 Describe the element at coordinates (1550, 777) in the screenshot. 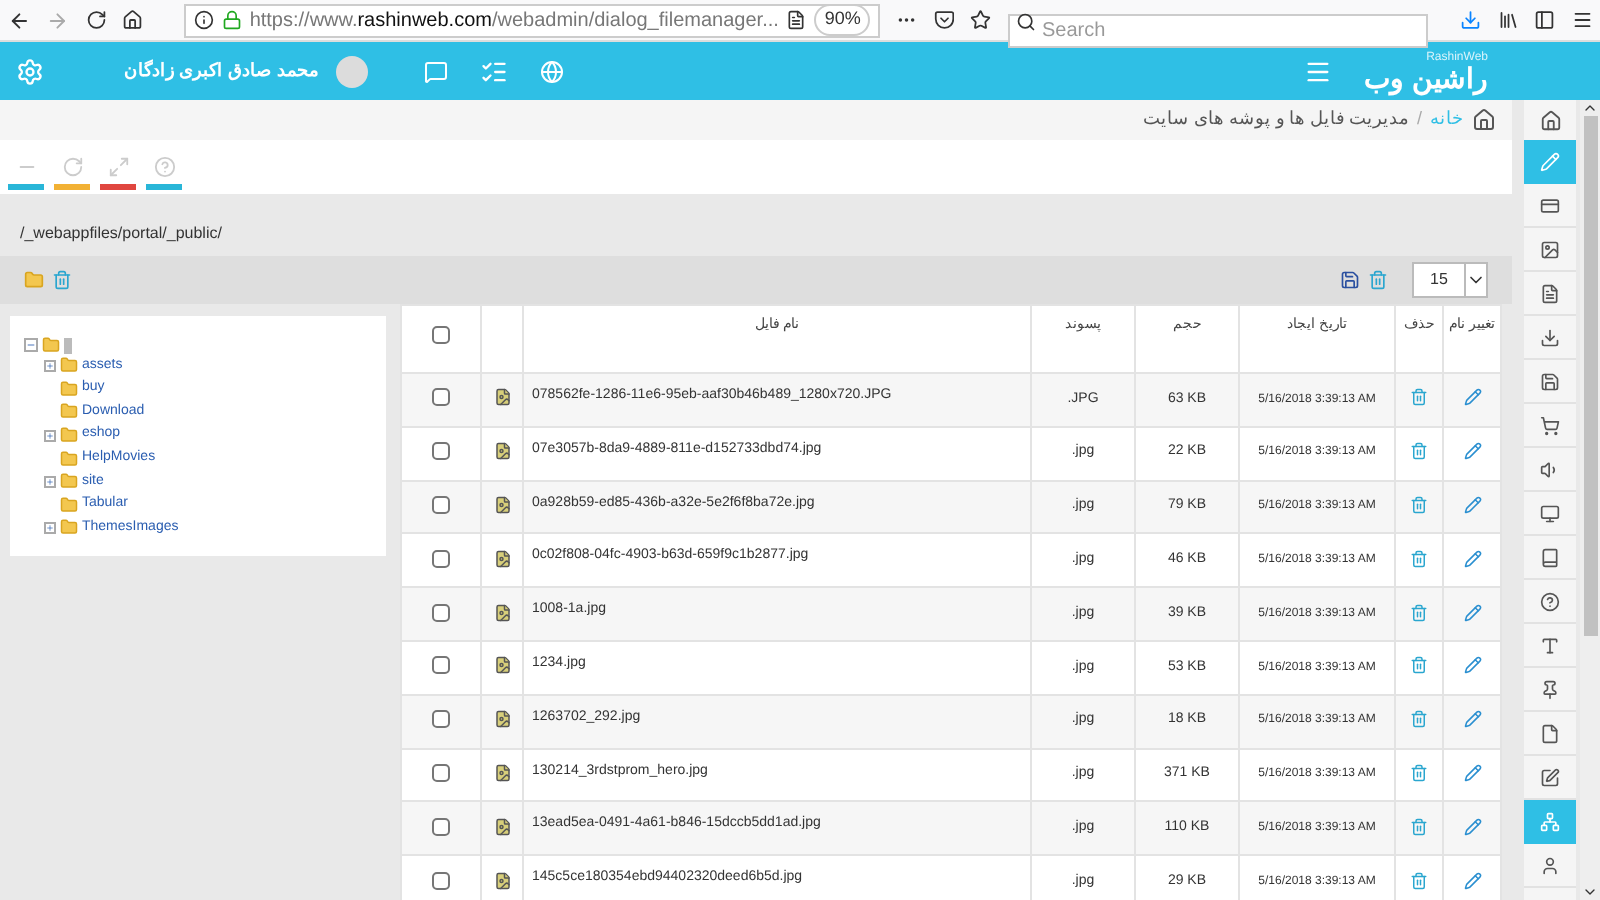

I see `edit-icon` at that location.